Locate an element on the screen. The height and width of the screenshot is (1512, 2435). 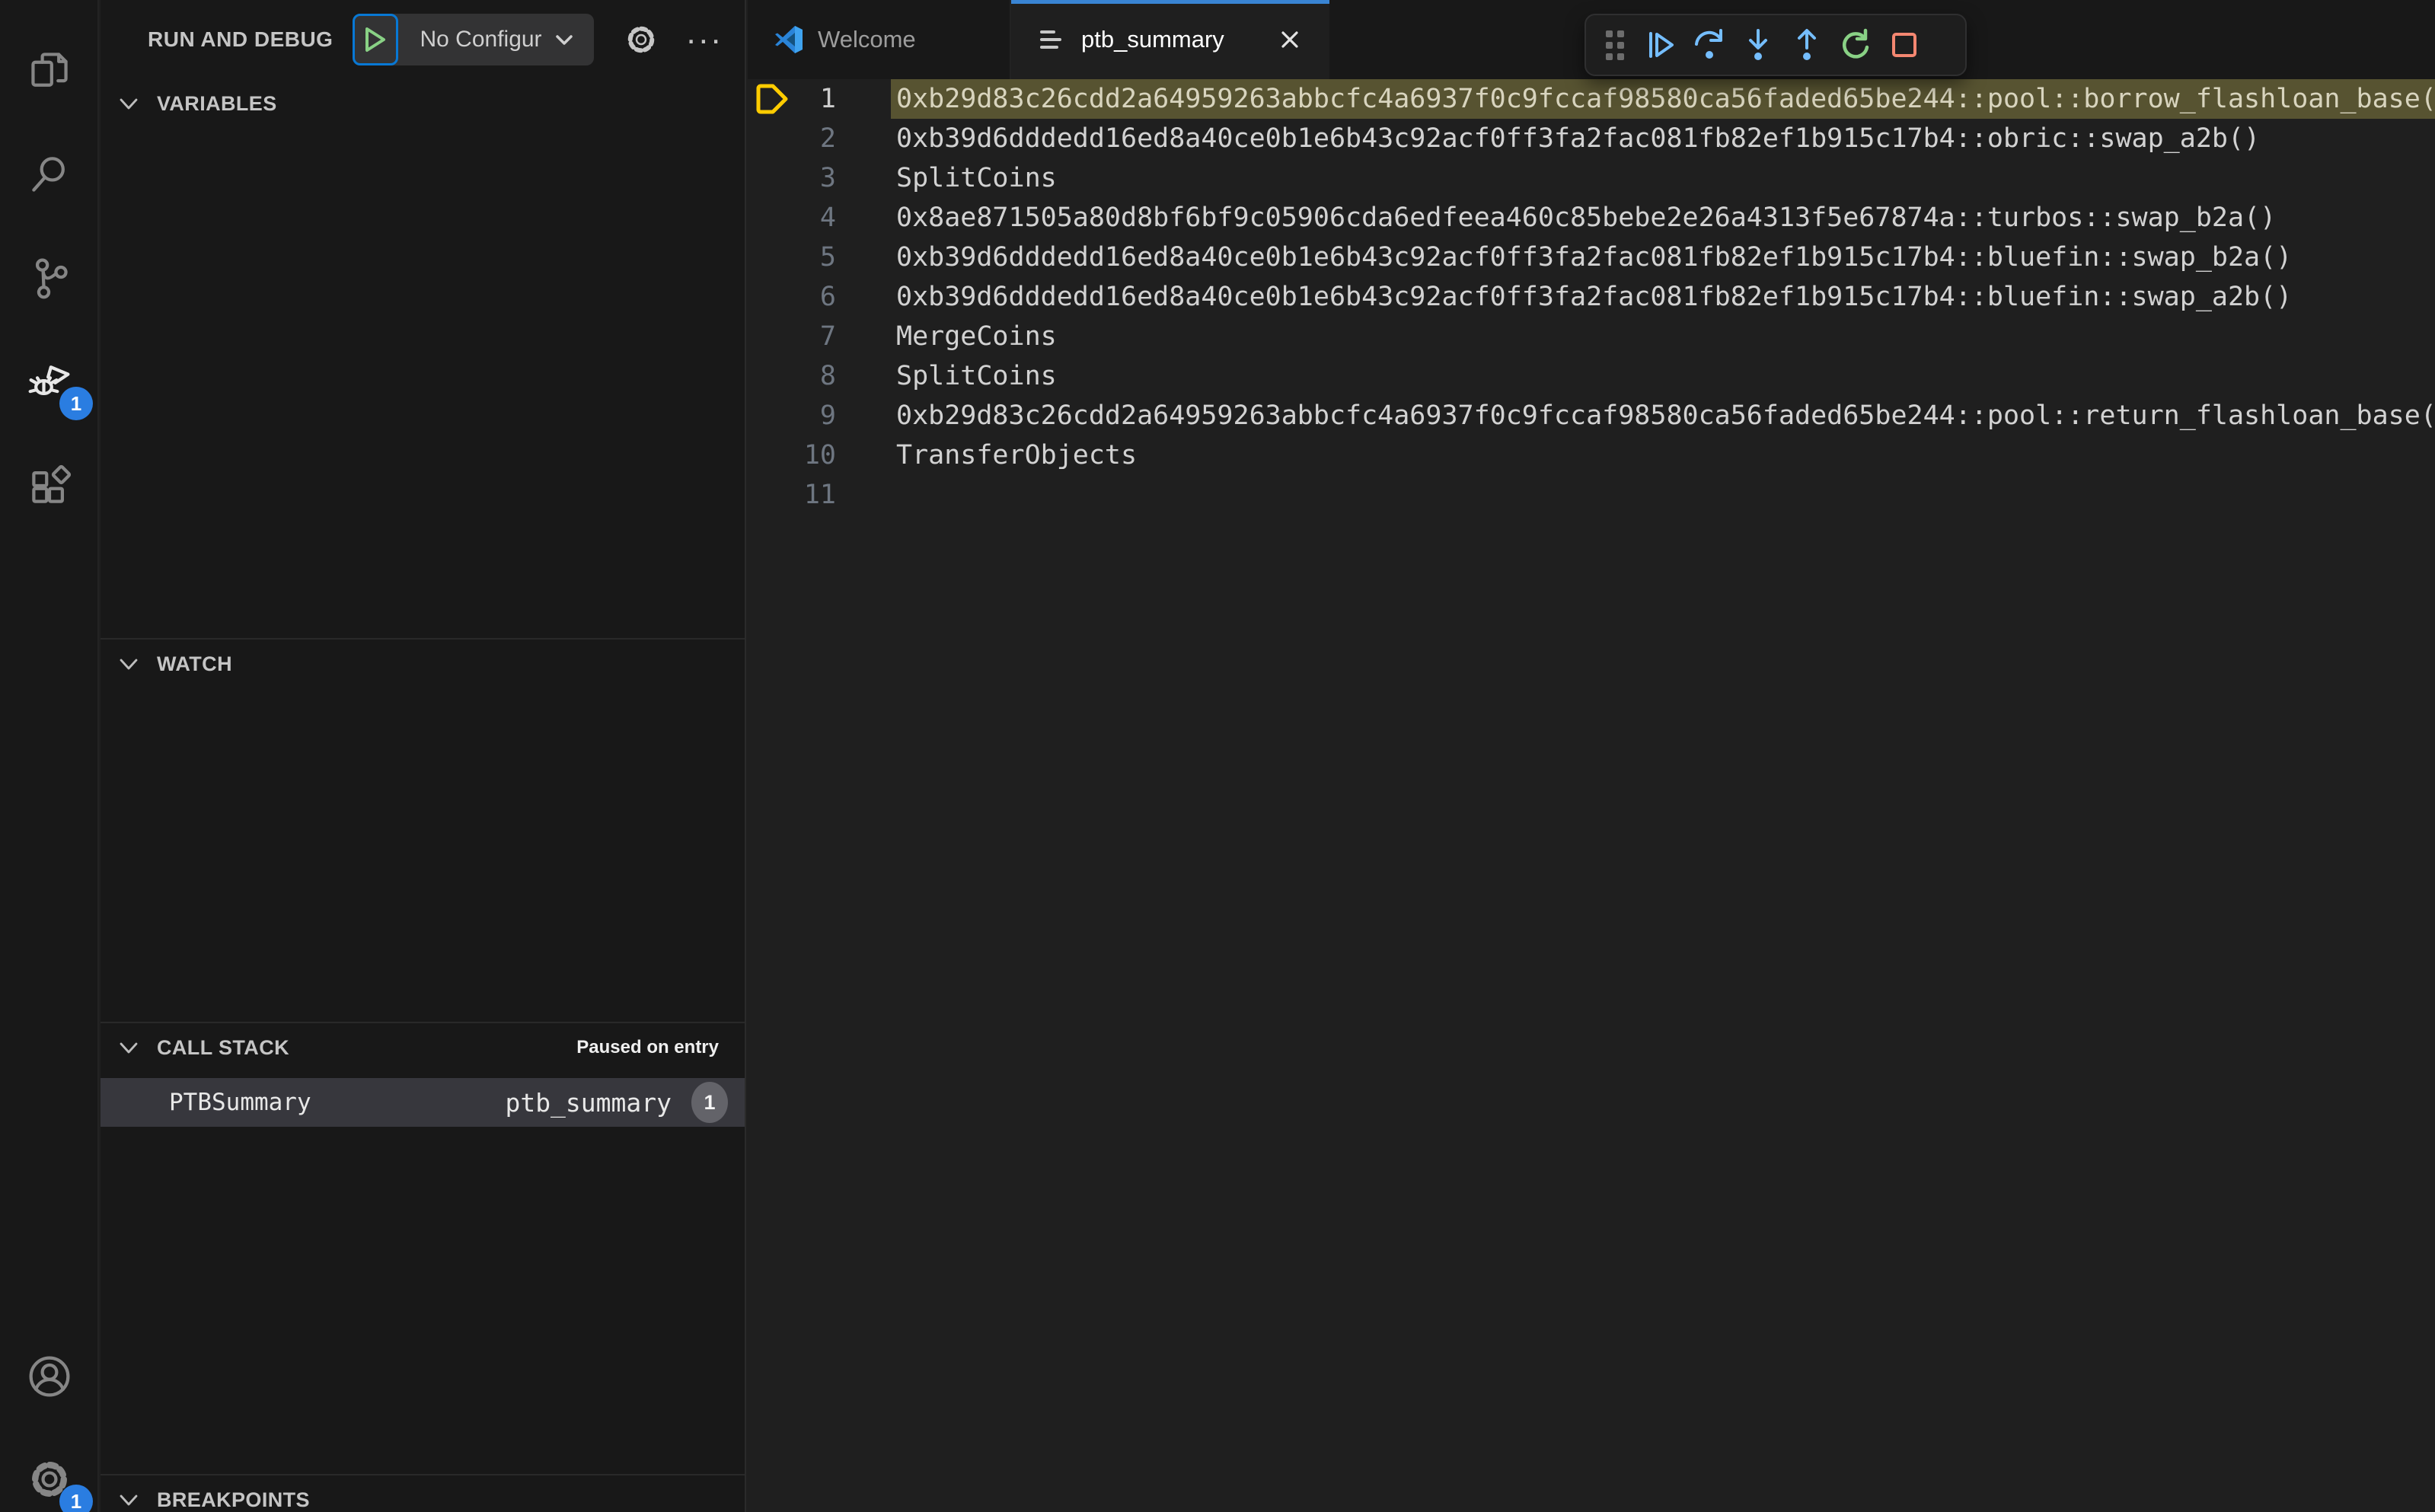
activity-item-explorer is located at coordinates (49, 72).